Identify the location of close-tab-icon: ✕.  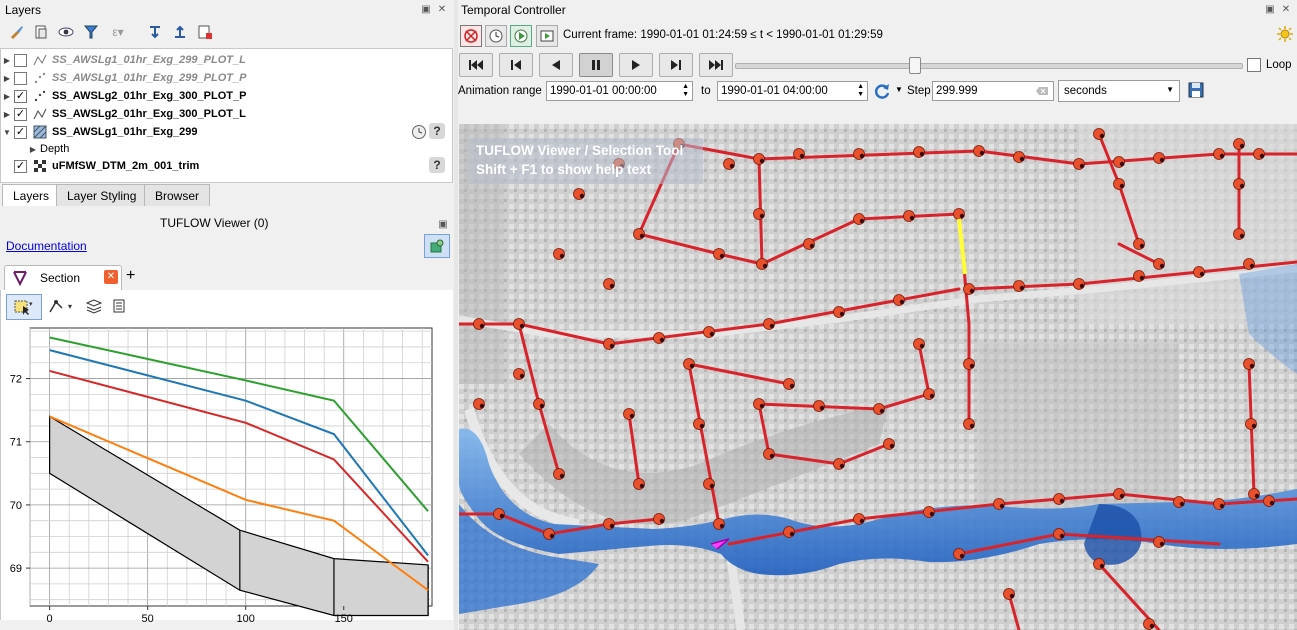
(111, 277).